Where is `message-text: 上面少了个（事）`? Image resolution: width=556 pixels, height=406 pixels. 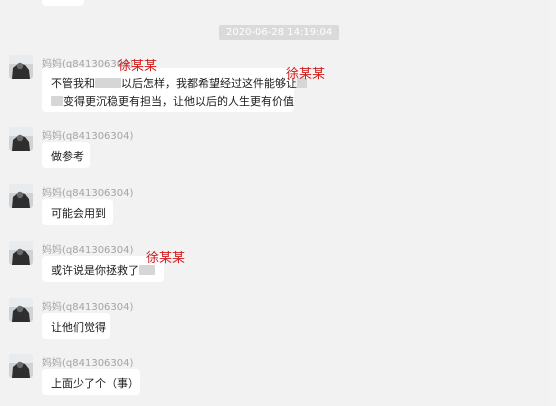
message-text: 上面少了个（事） is located at coordinates (95, 383).